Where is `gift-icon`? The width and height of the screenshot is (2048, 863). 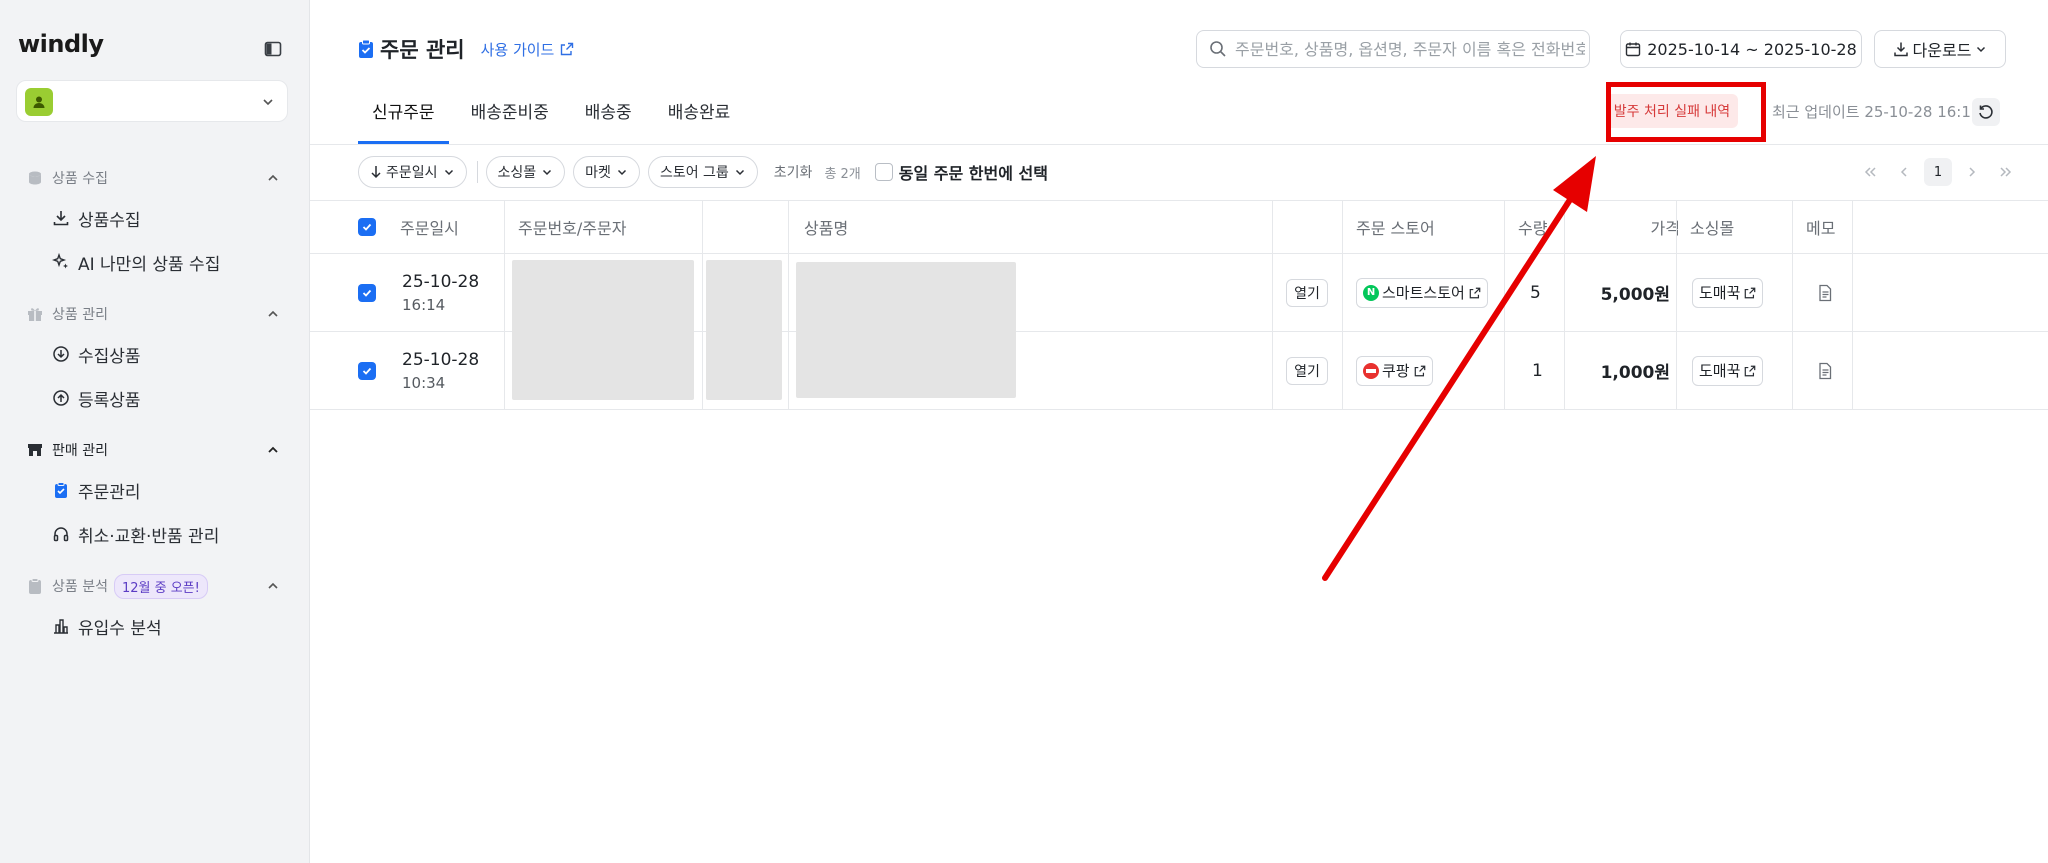
gift-icon is located at coordinates (35, 314).